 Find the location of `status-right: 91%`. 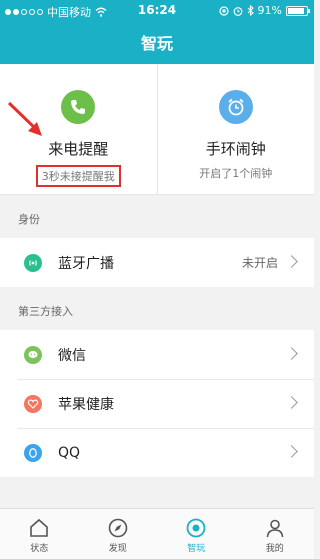

status-right: 91% is located at coordinates (264, 10).